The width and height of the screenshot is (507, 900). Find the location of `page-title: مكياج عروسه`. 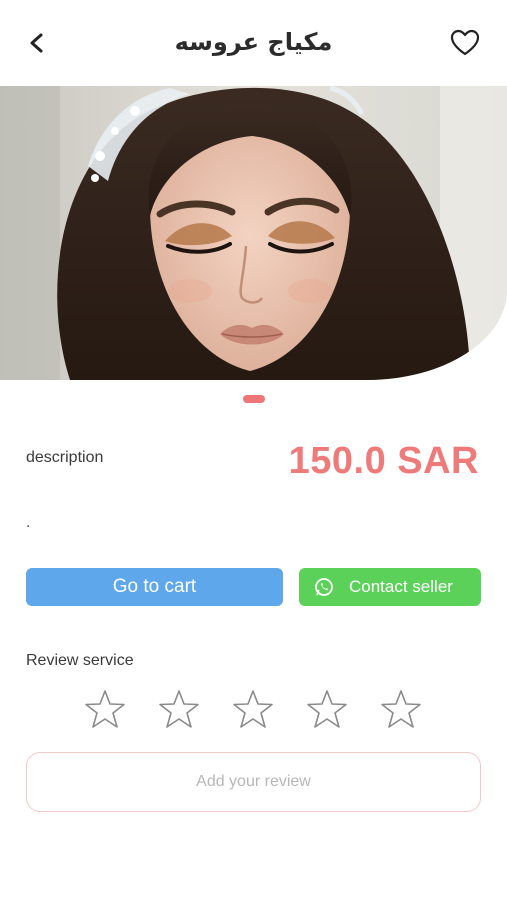

page-title: مكياج عروسه is located at coordinates (253, 42).